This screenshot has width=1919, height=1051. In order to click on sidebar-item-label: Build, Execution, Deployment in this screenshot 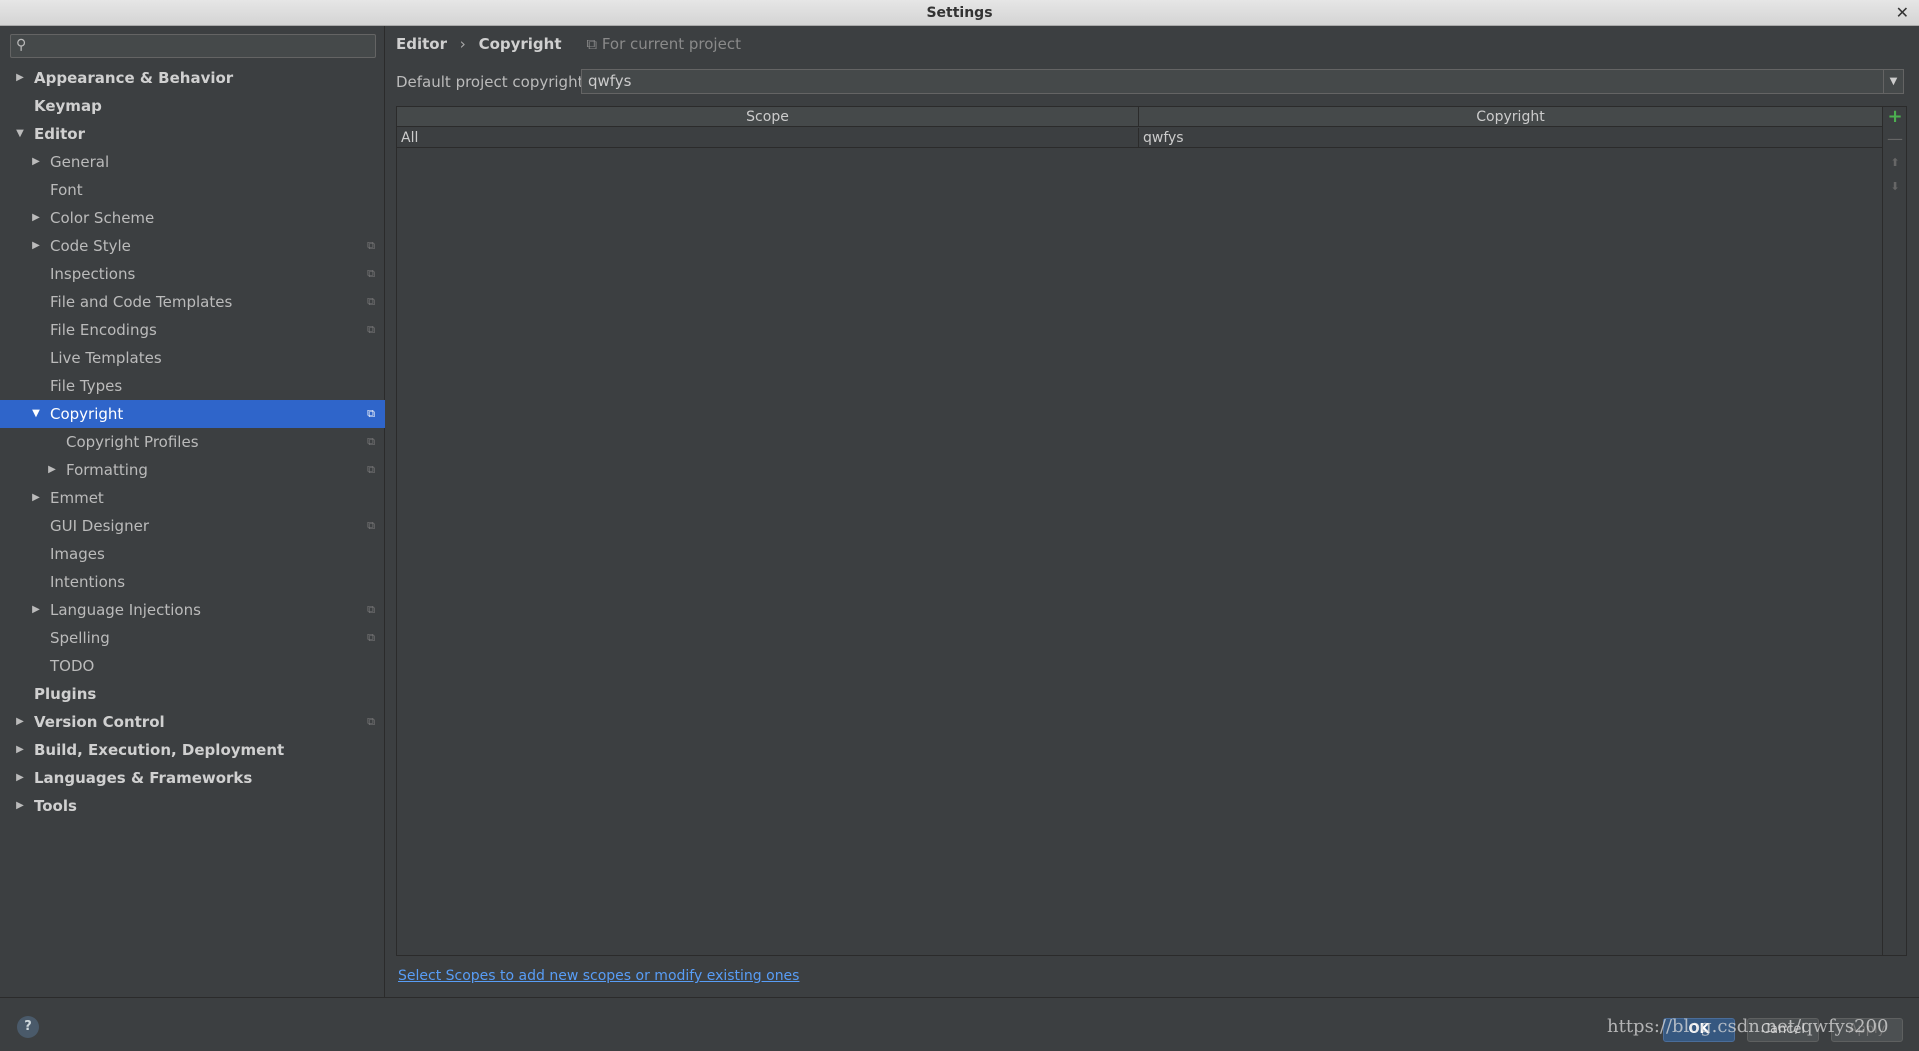, I will do `click(159, 750)`.